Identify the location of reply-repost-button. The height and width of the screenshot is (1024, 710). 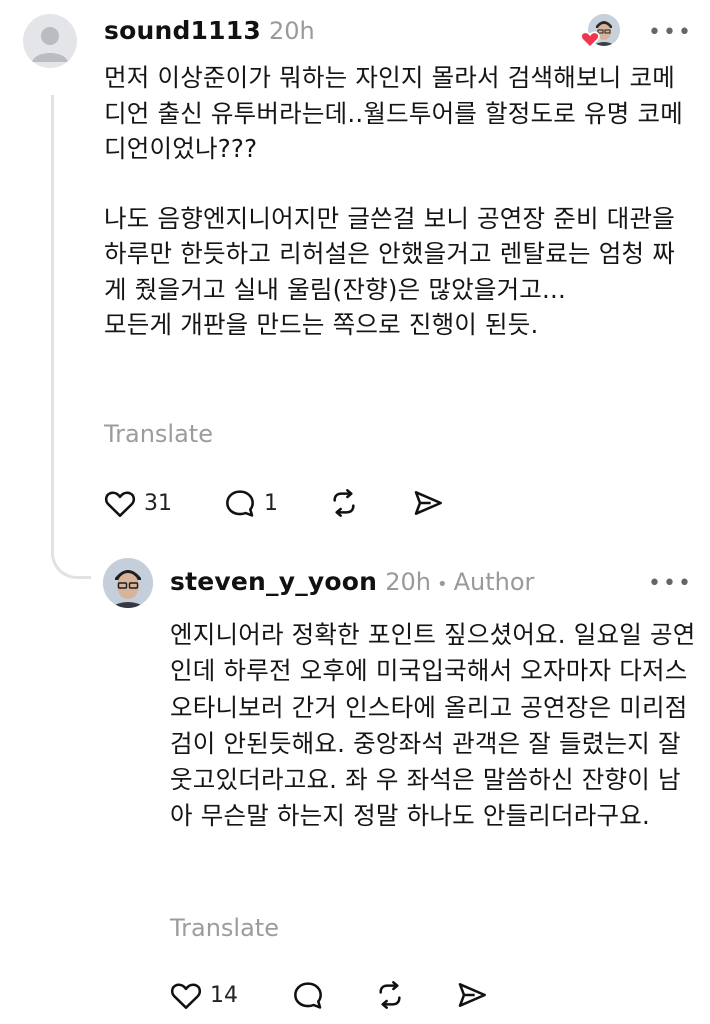
(390, 995).